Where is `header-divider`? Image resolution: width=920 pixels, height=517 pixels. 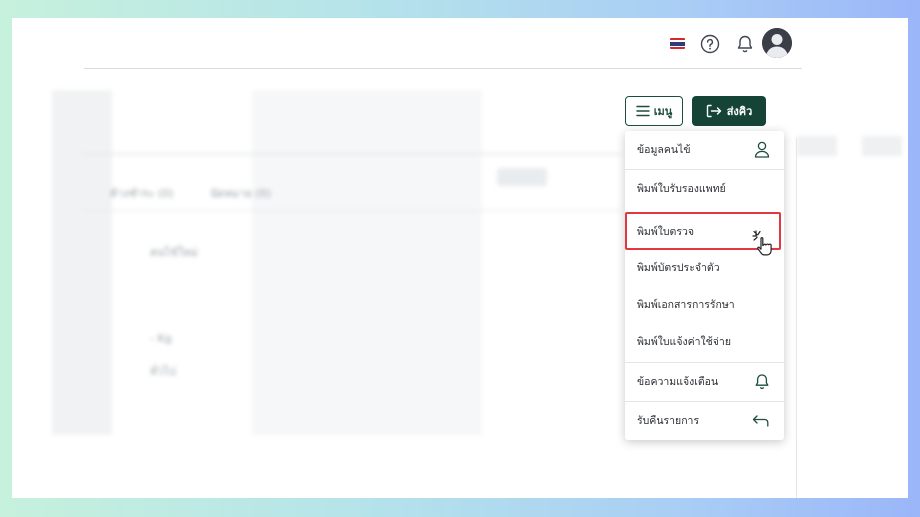 header-divider is located at coordinates (443, 68).